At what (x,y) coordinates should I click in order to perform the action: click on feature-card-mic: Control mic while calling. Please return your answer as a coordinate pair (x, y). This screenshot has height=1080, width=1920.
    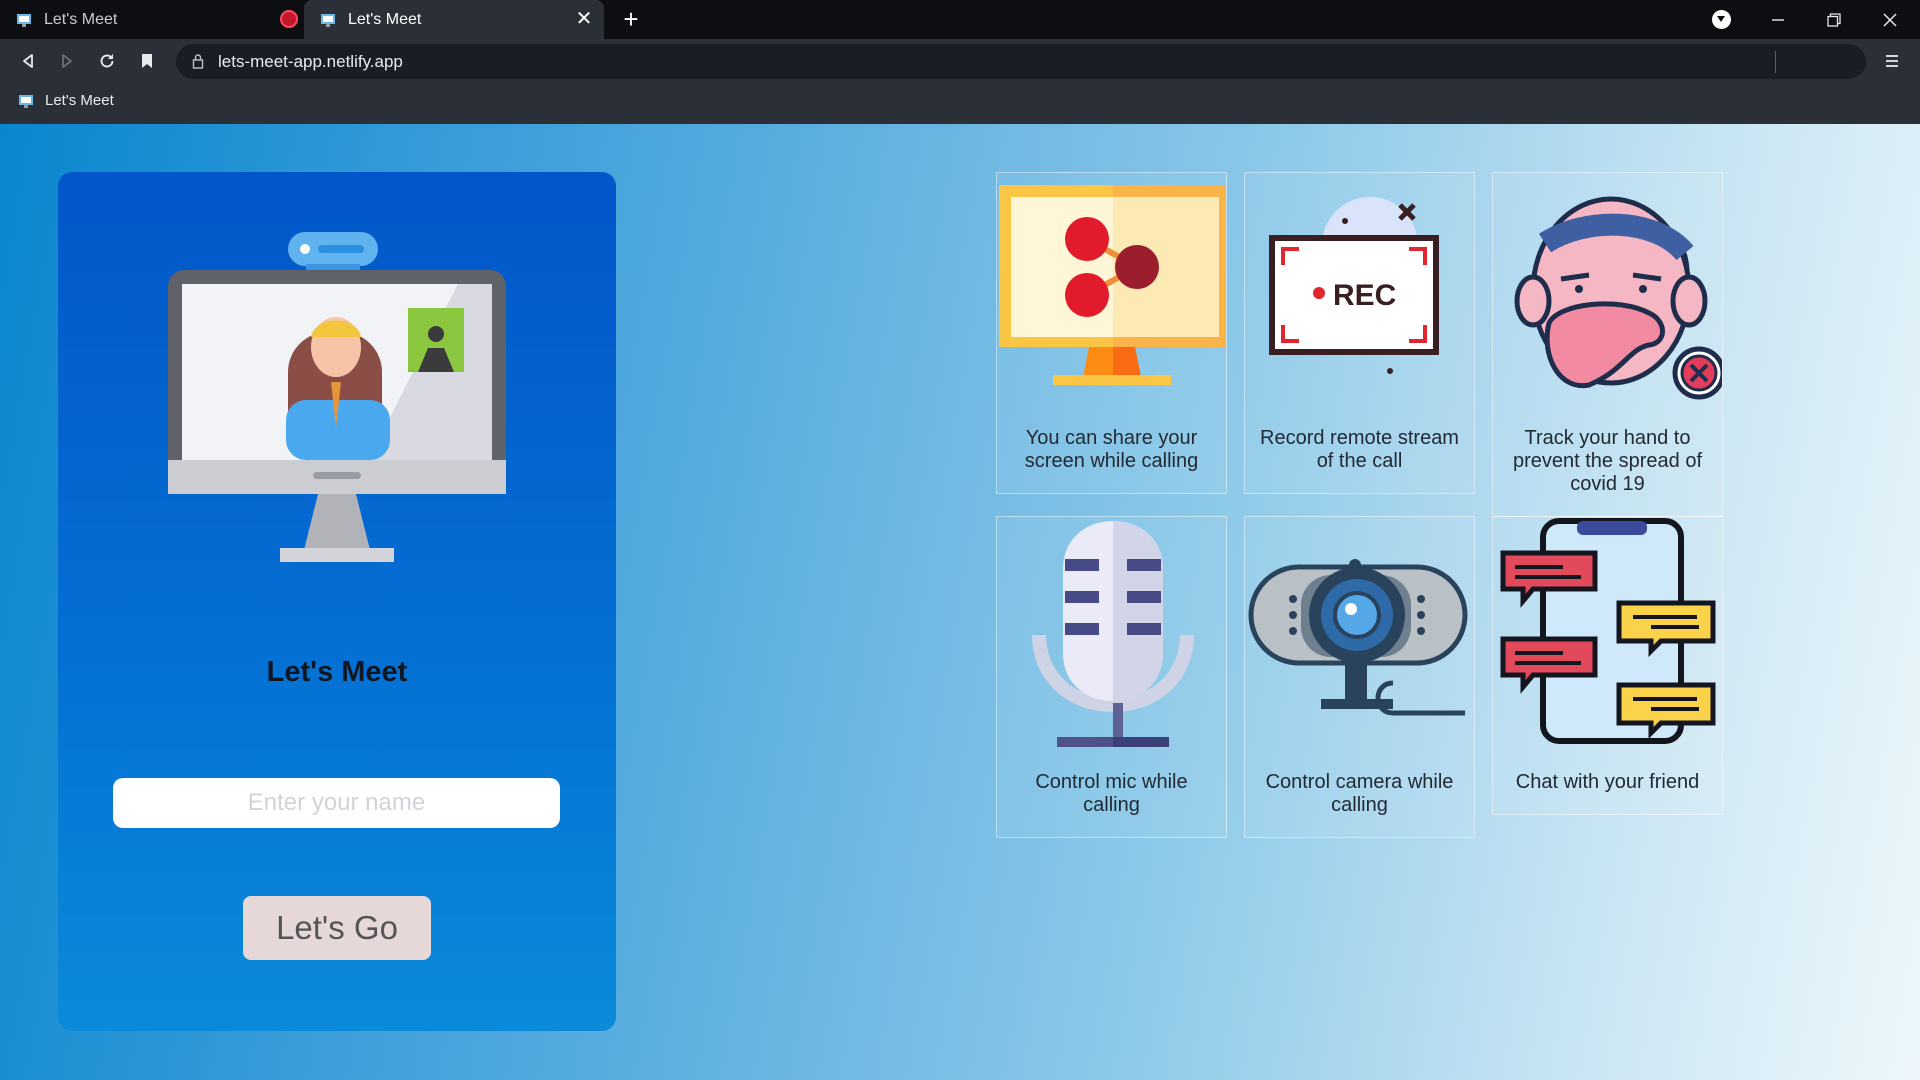
    Looking at the image, I should click on (1111, 677).